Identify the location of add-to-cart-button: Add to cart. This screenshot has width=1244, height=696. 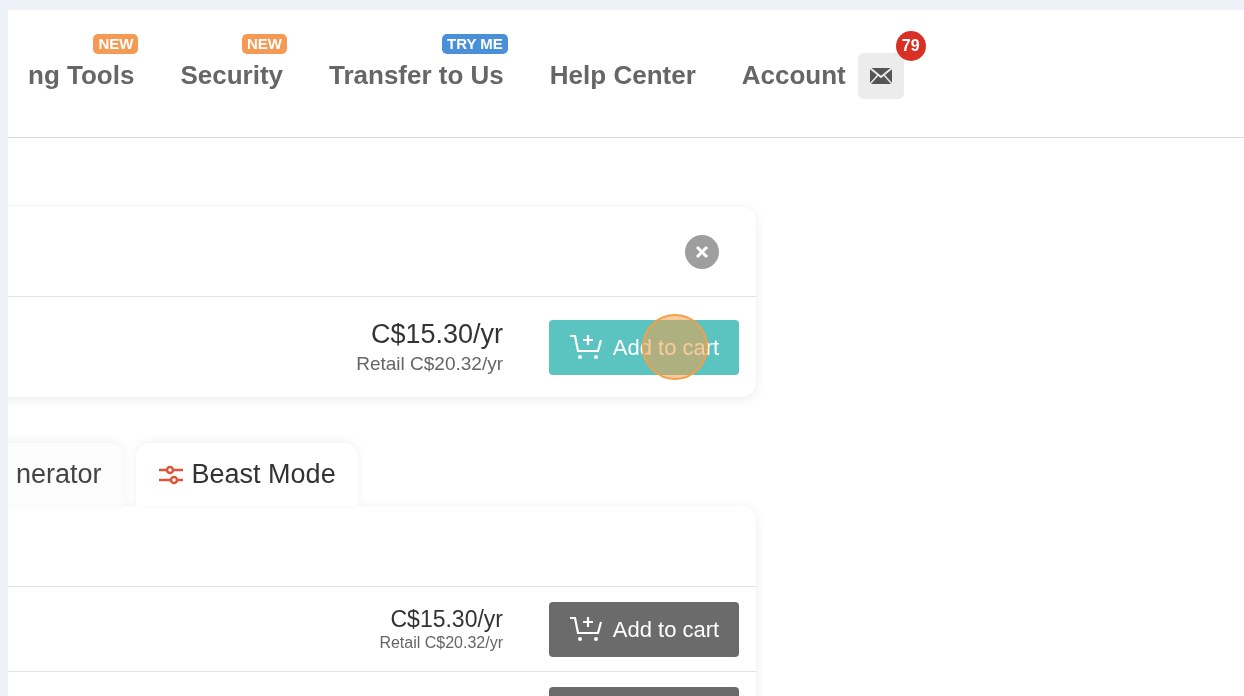
(644, 629).